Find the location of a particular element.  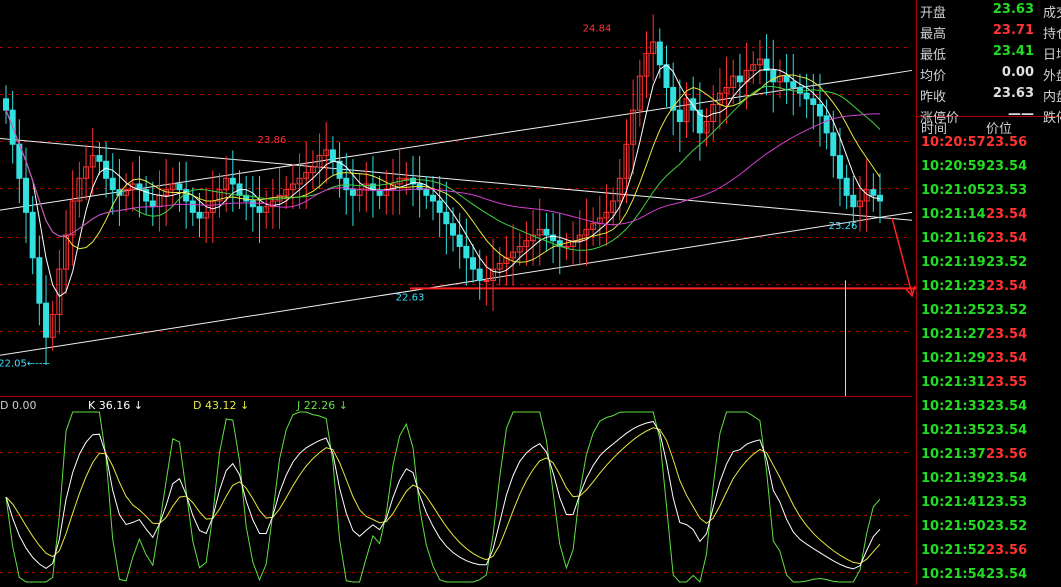

tick-row: 10:21:33 23.54 is located at coordinates (989, 407).